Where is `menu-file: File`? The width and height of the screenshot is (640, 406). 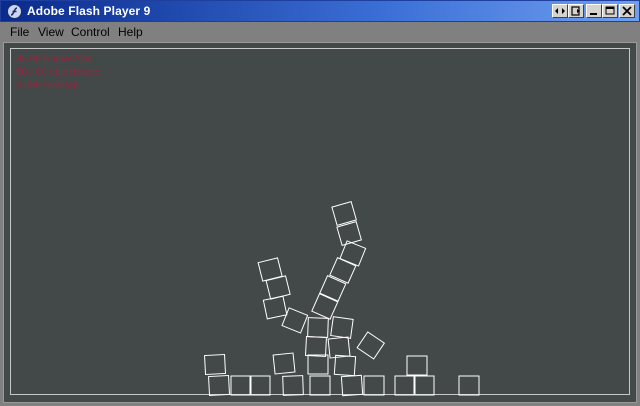 menu-file: File is located at coordinates (19, 32).